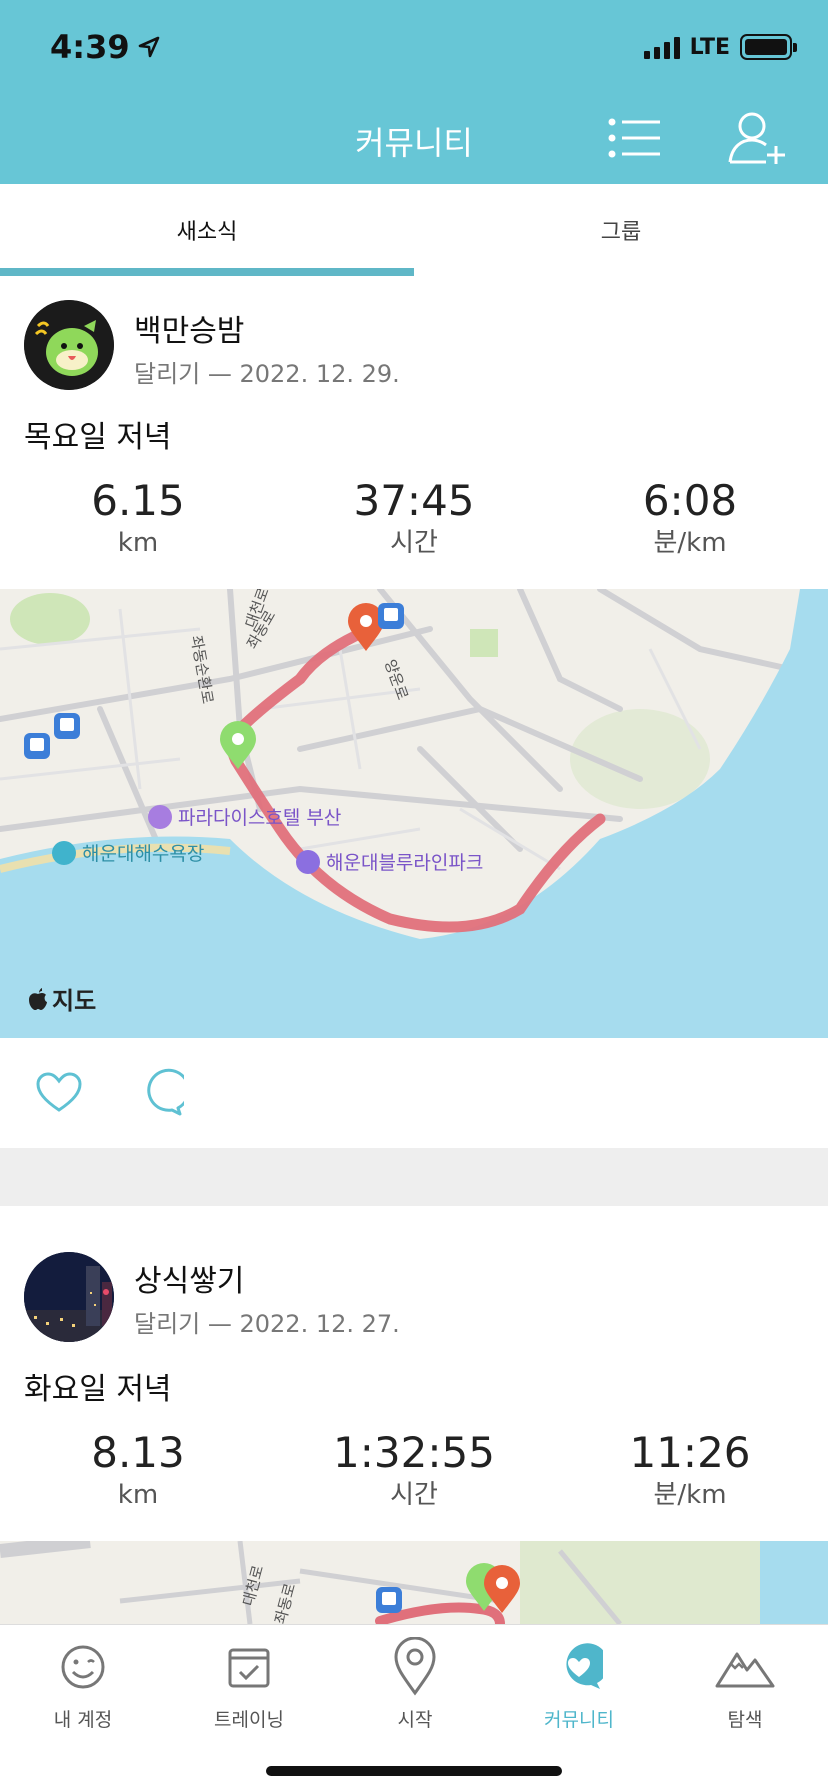  I want to click on map-credit: 지도, so click(62, 998).